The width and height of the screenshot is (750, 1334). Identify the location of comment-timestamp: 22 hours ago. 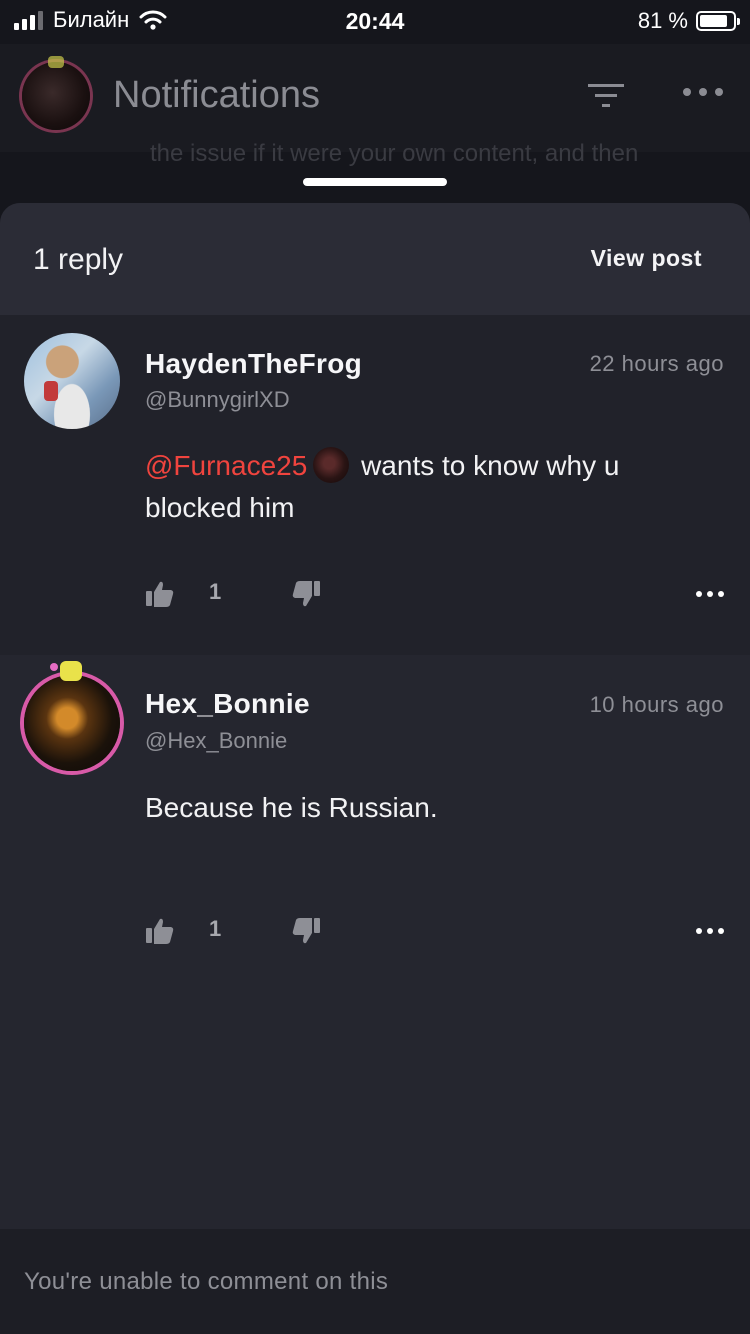
(656, 363).